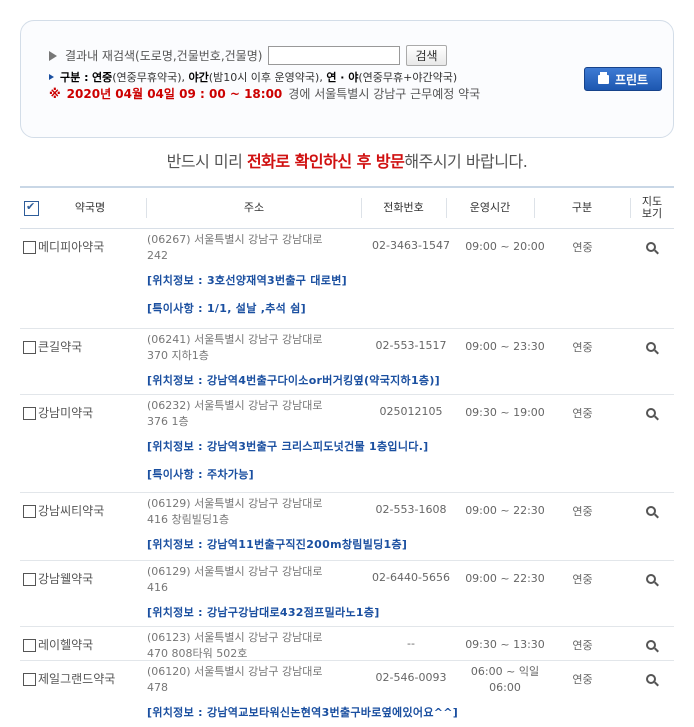 The image size is (694, 727). I want to click on location-info: [위치정보 : 강남역11번출구직진200m창림빌딩1층], so click(277, 544).